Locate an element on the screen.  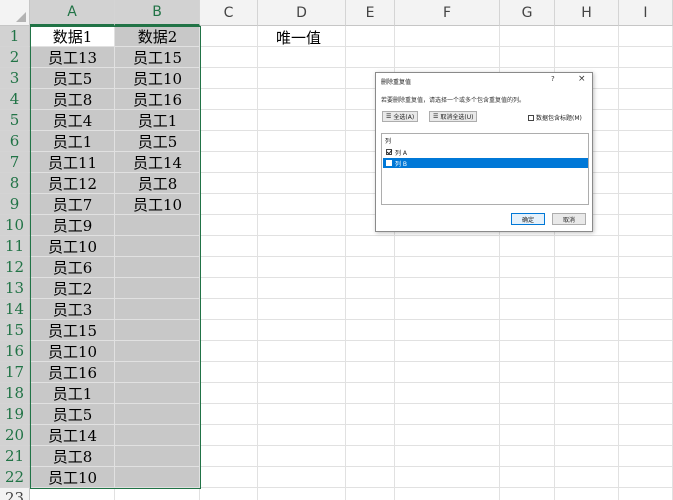
ok-button: 确定 is located at coordinates (528, 219).